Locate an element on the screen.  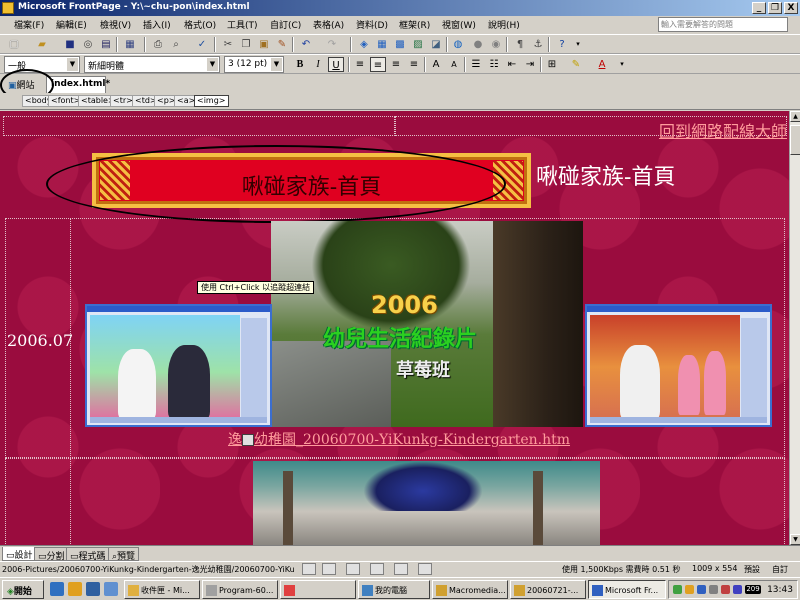
menu-custom: 自訂(C) is located at coordinates (285, 24).